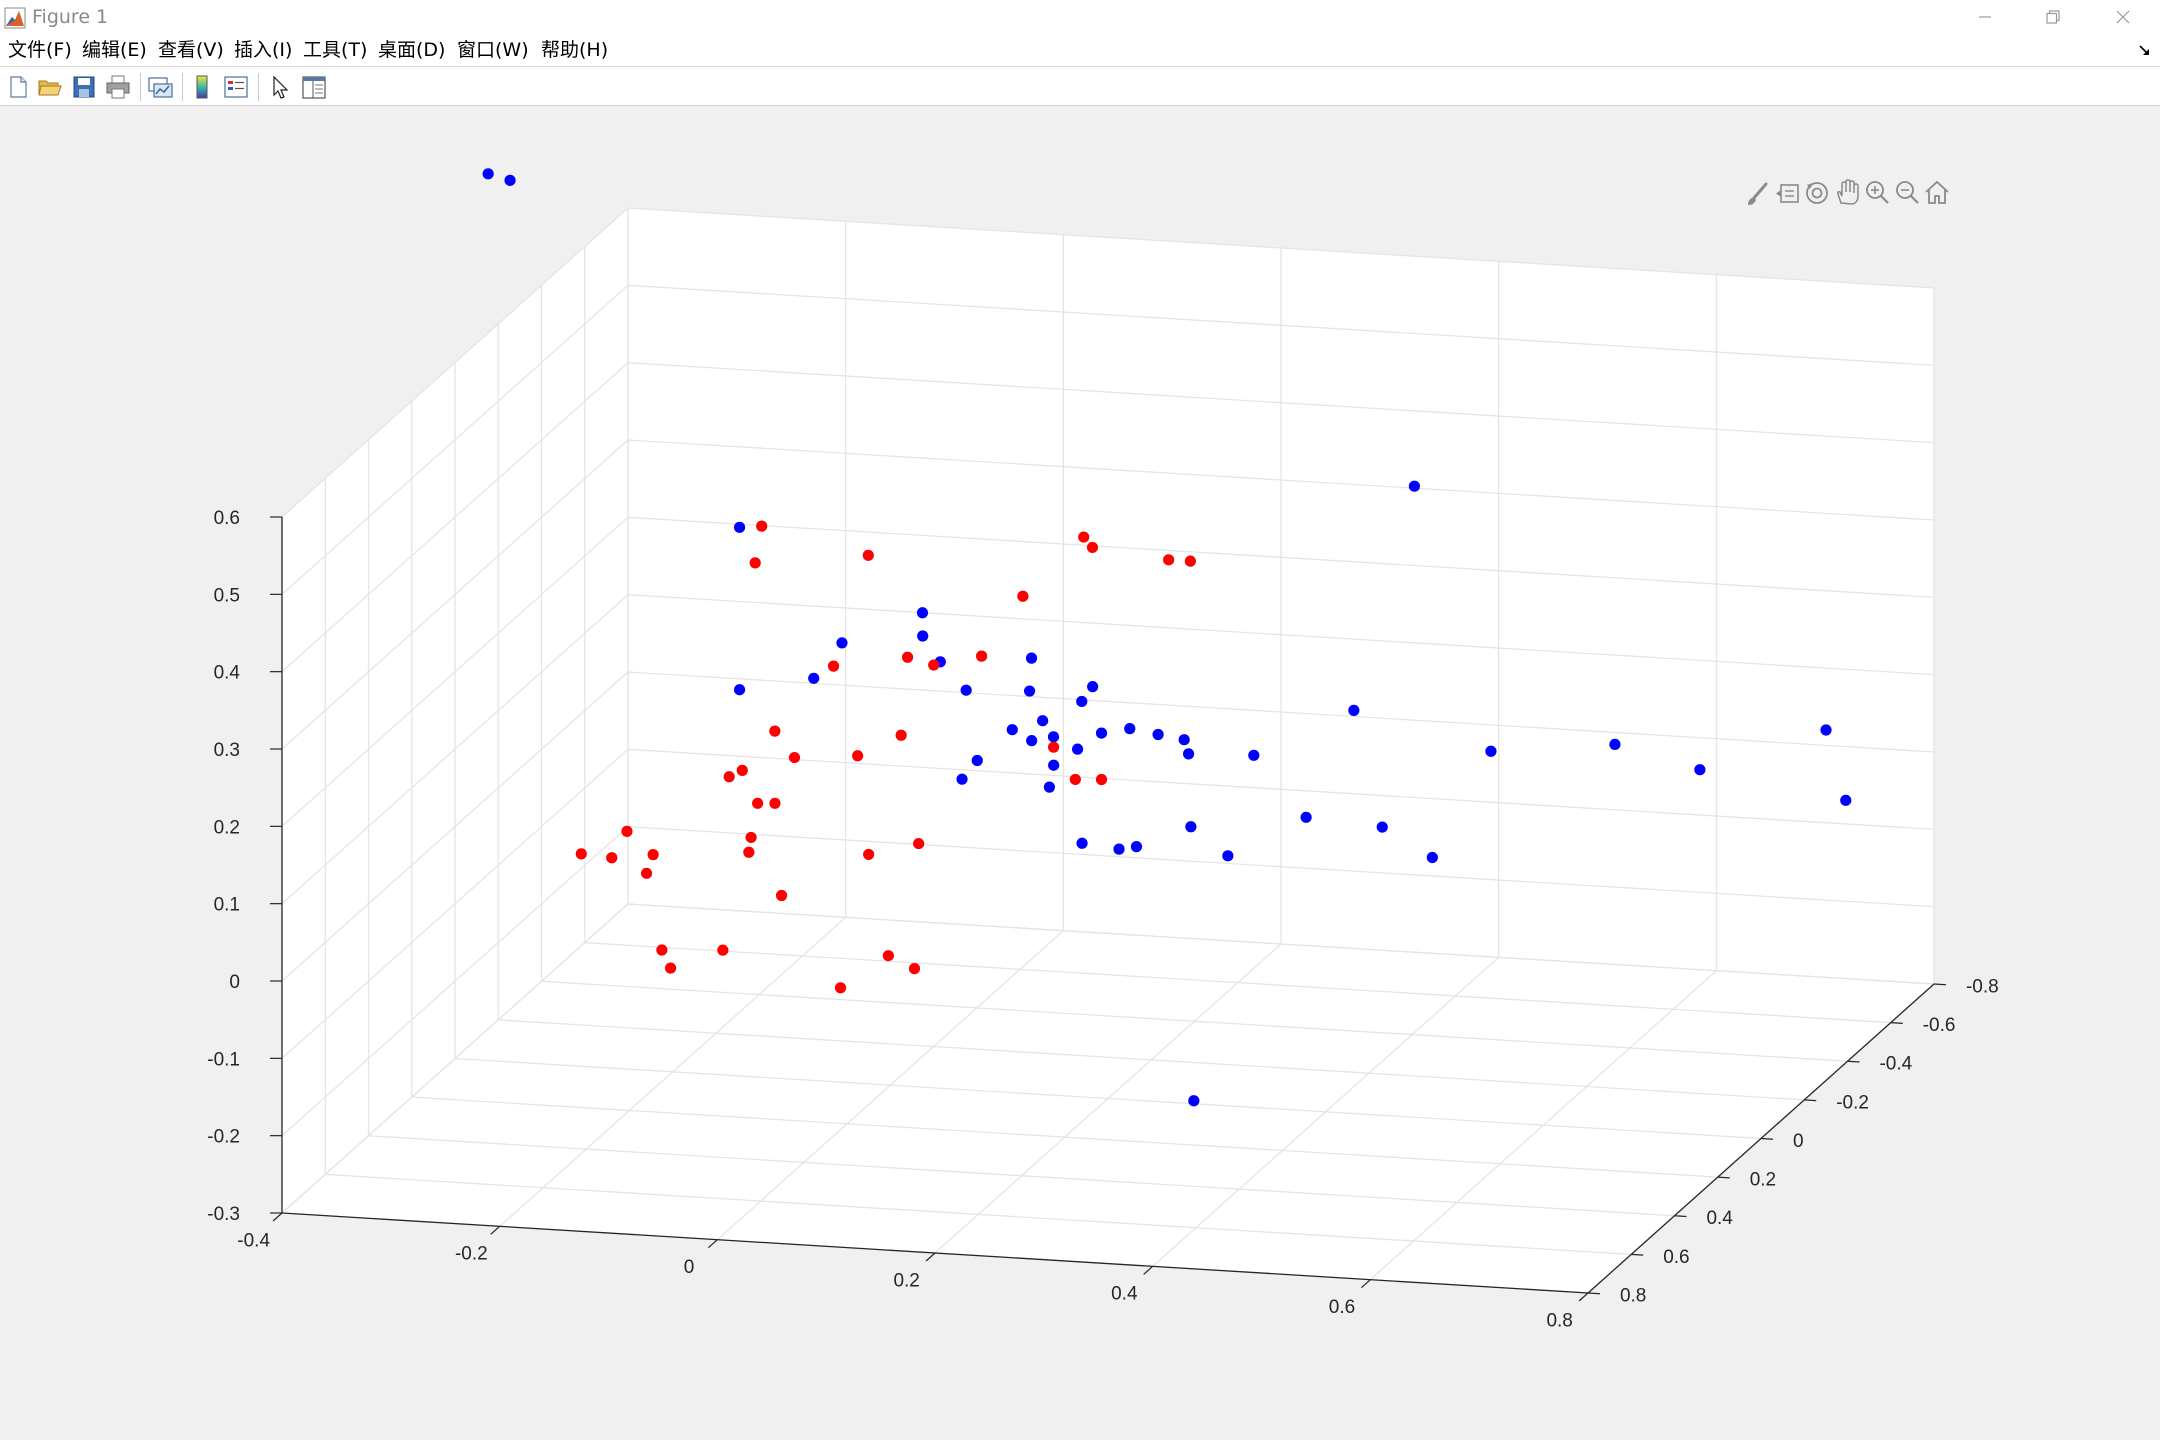  What do you see at coordinates (1817, 193) in the screenshot?
I see `rotate-3d-icon` at bounding box center [1817, 193].